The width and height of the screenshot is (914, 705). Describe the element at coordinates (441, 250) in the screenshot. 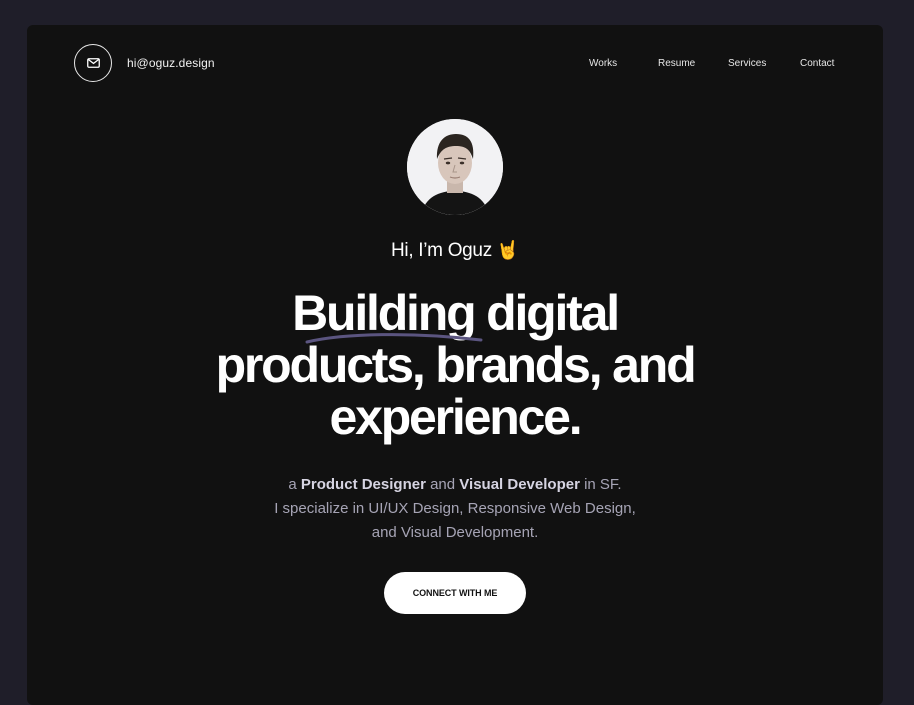

I see `greeting-text: Hi, I’m Oguz` at that location.